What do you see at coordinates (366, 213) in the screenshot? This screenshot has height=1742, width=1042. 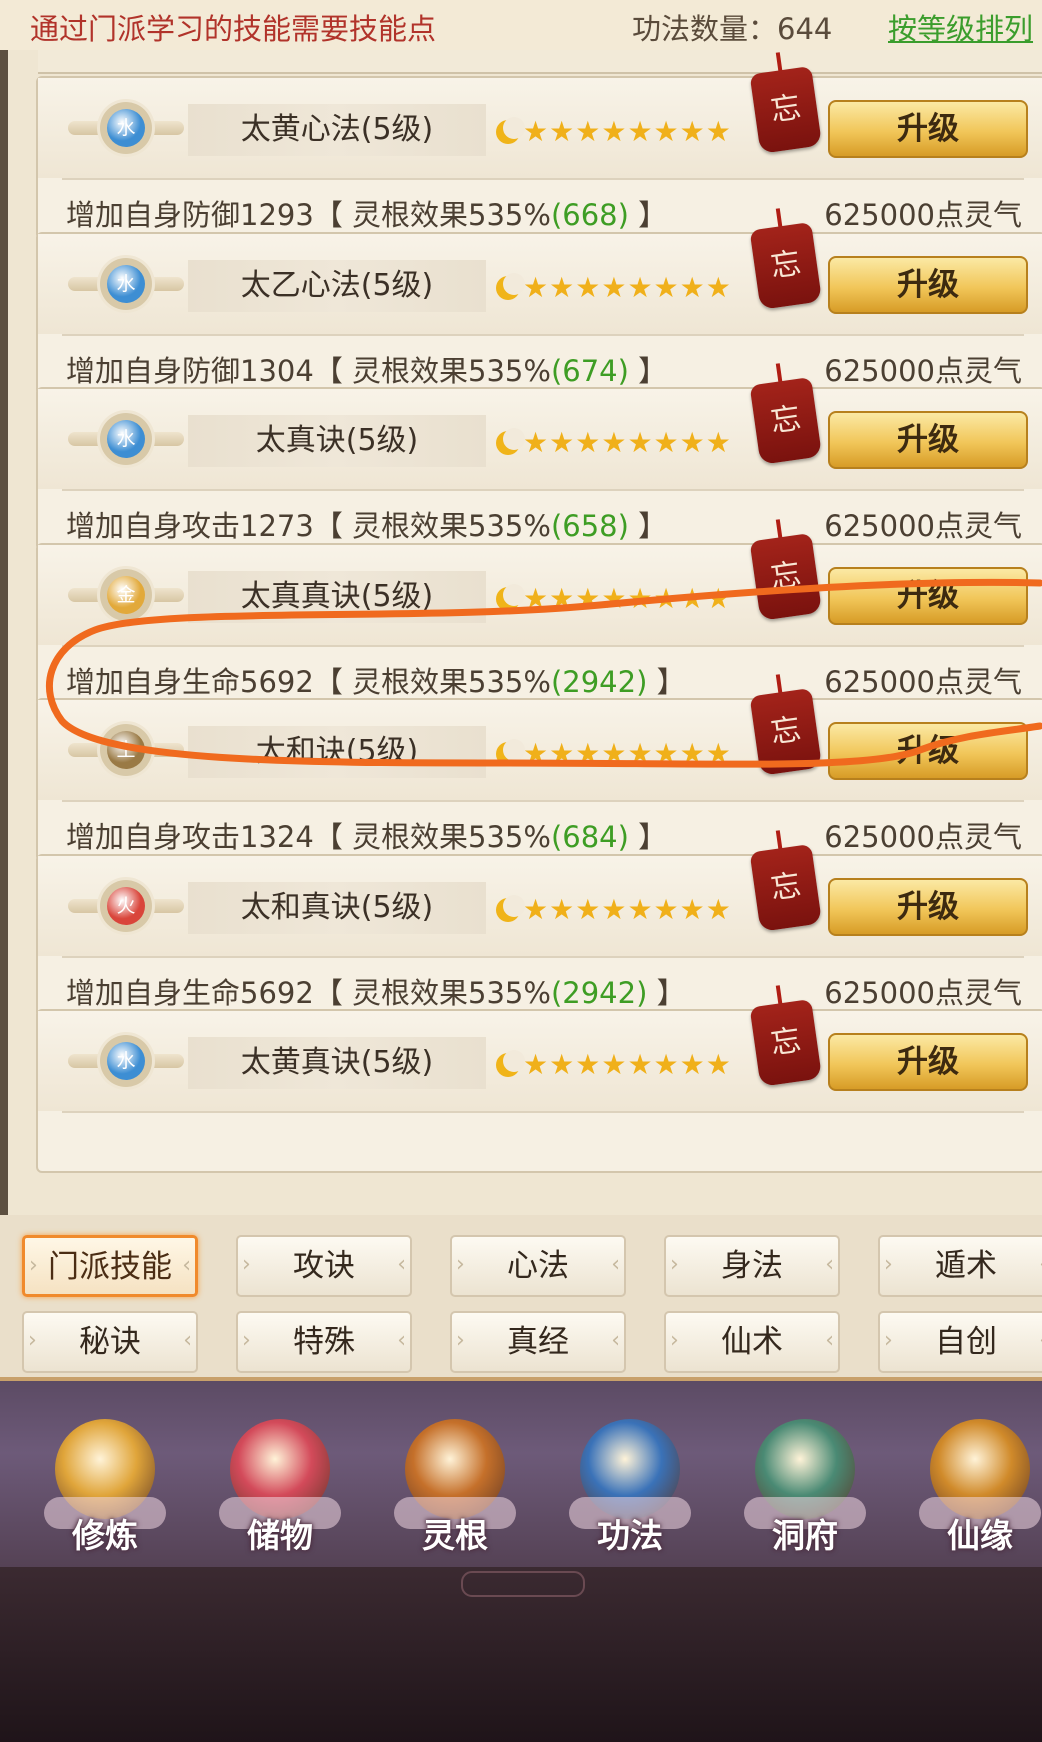 I see `skill-description: 增加自身防御1293【 灵根效果535%(668) 】` at bounding box center [366, 213].